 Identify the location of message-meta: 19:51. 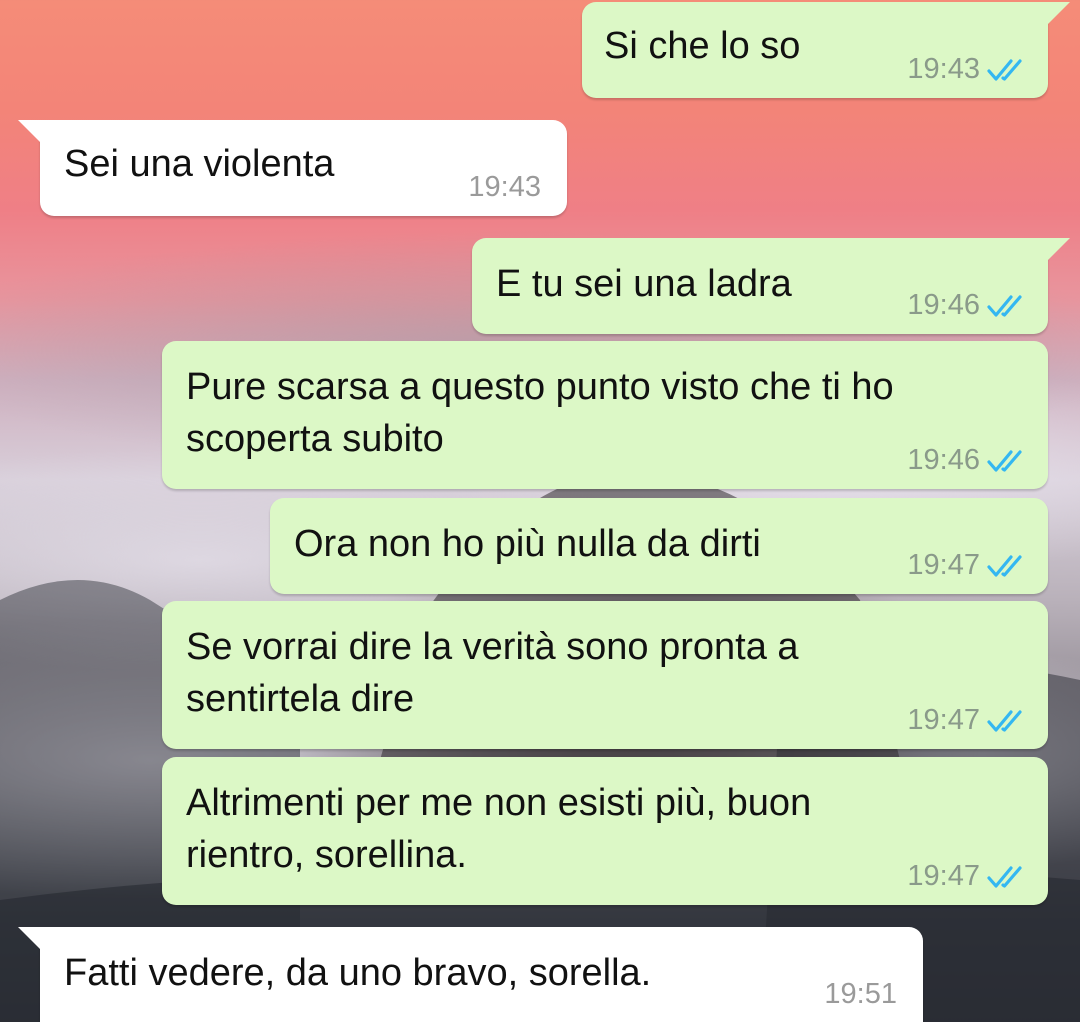
(860, 994).